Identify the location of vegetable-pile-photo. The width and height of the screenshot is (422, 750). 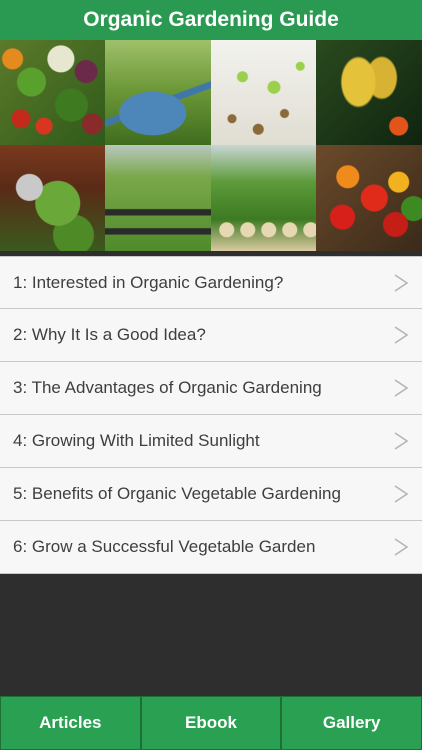
(52, 92).